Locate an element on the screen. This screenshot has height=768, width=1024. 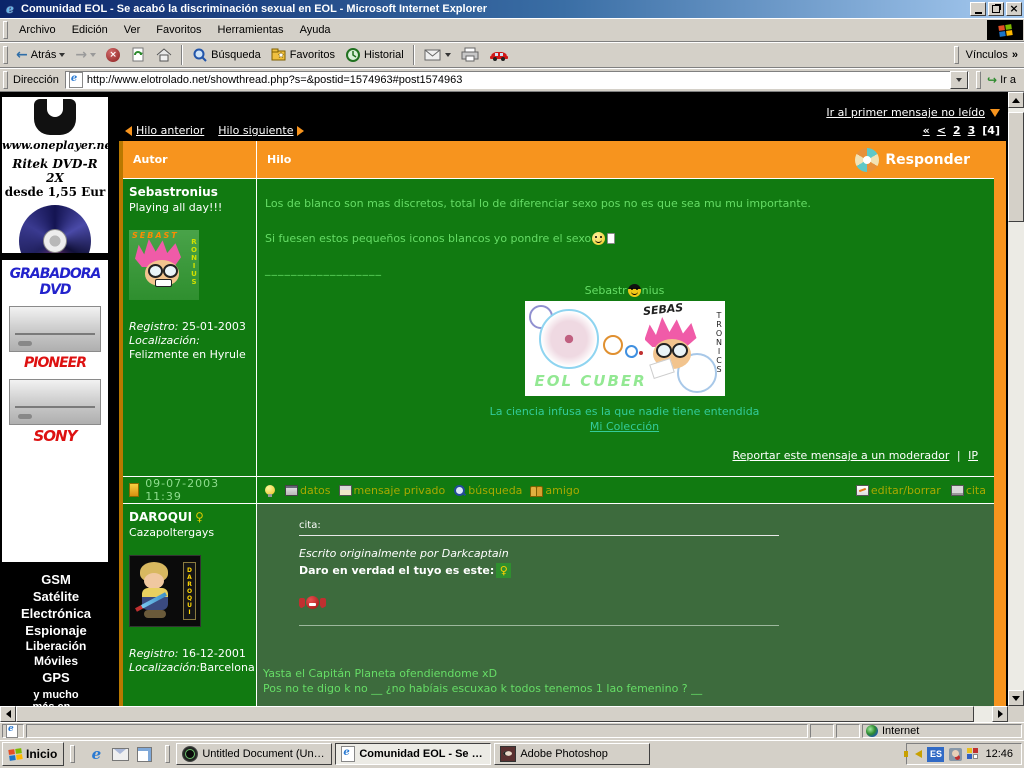
username: DAROQUI ♀ is located at coordinates (189, 517).